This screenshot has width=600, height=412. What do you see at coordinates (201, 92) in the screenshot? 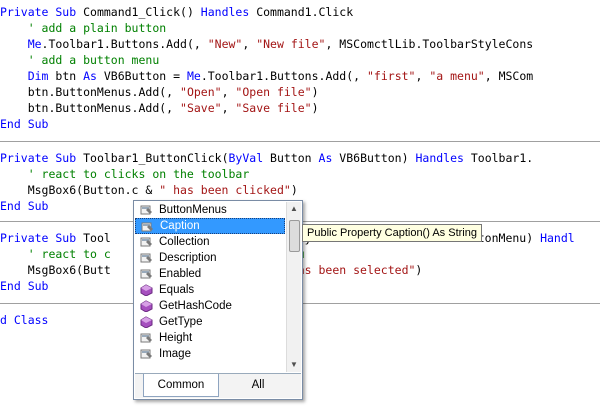
I see `code-token: "Open"` at bounding box center [201, 92].